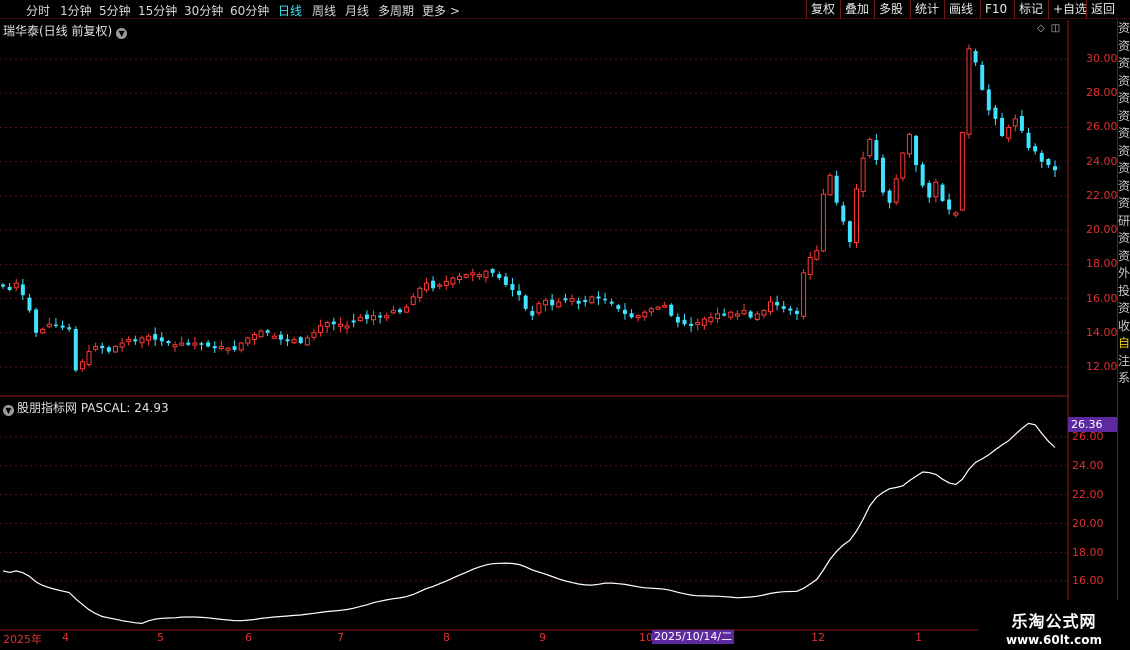  What do you see at coordinates (38, 10) in the screenshot?
I see `period-tab-fenshi: 分时` at bounding box center [38, 10].